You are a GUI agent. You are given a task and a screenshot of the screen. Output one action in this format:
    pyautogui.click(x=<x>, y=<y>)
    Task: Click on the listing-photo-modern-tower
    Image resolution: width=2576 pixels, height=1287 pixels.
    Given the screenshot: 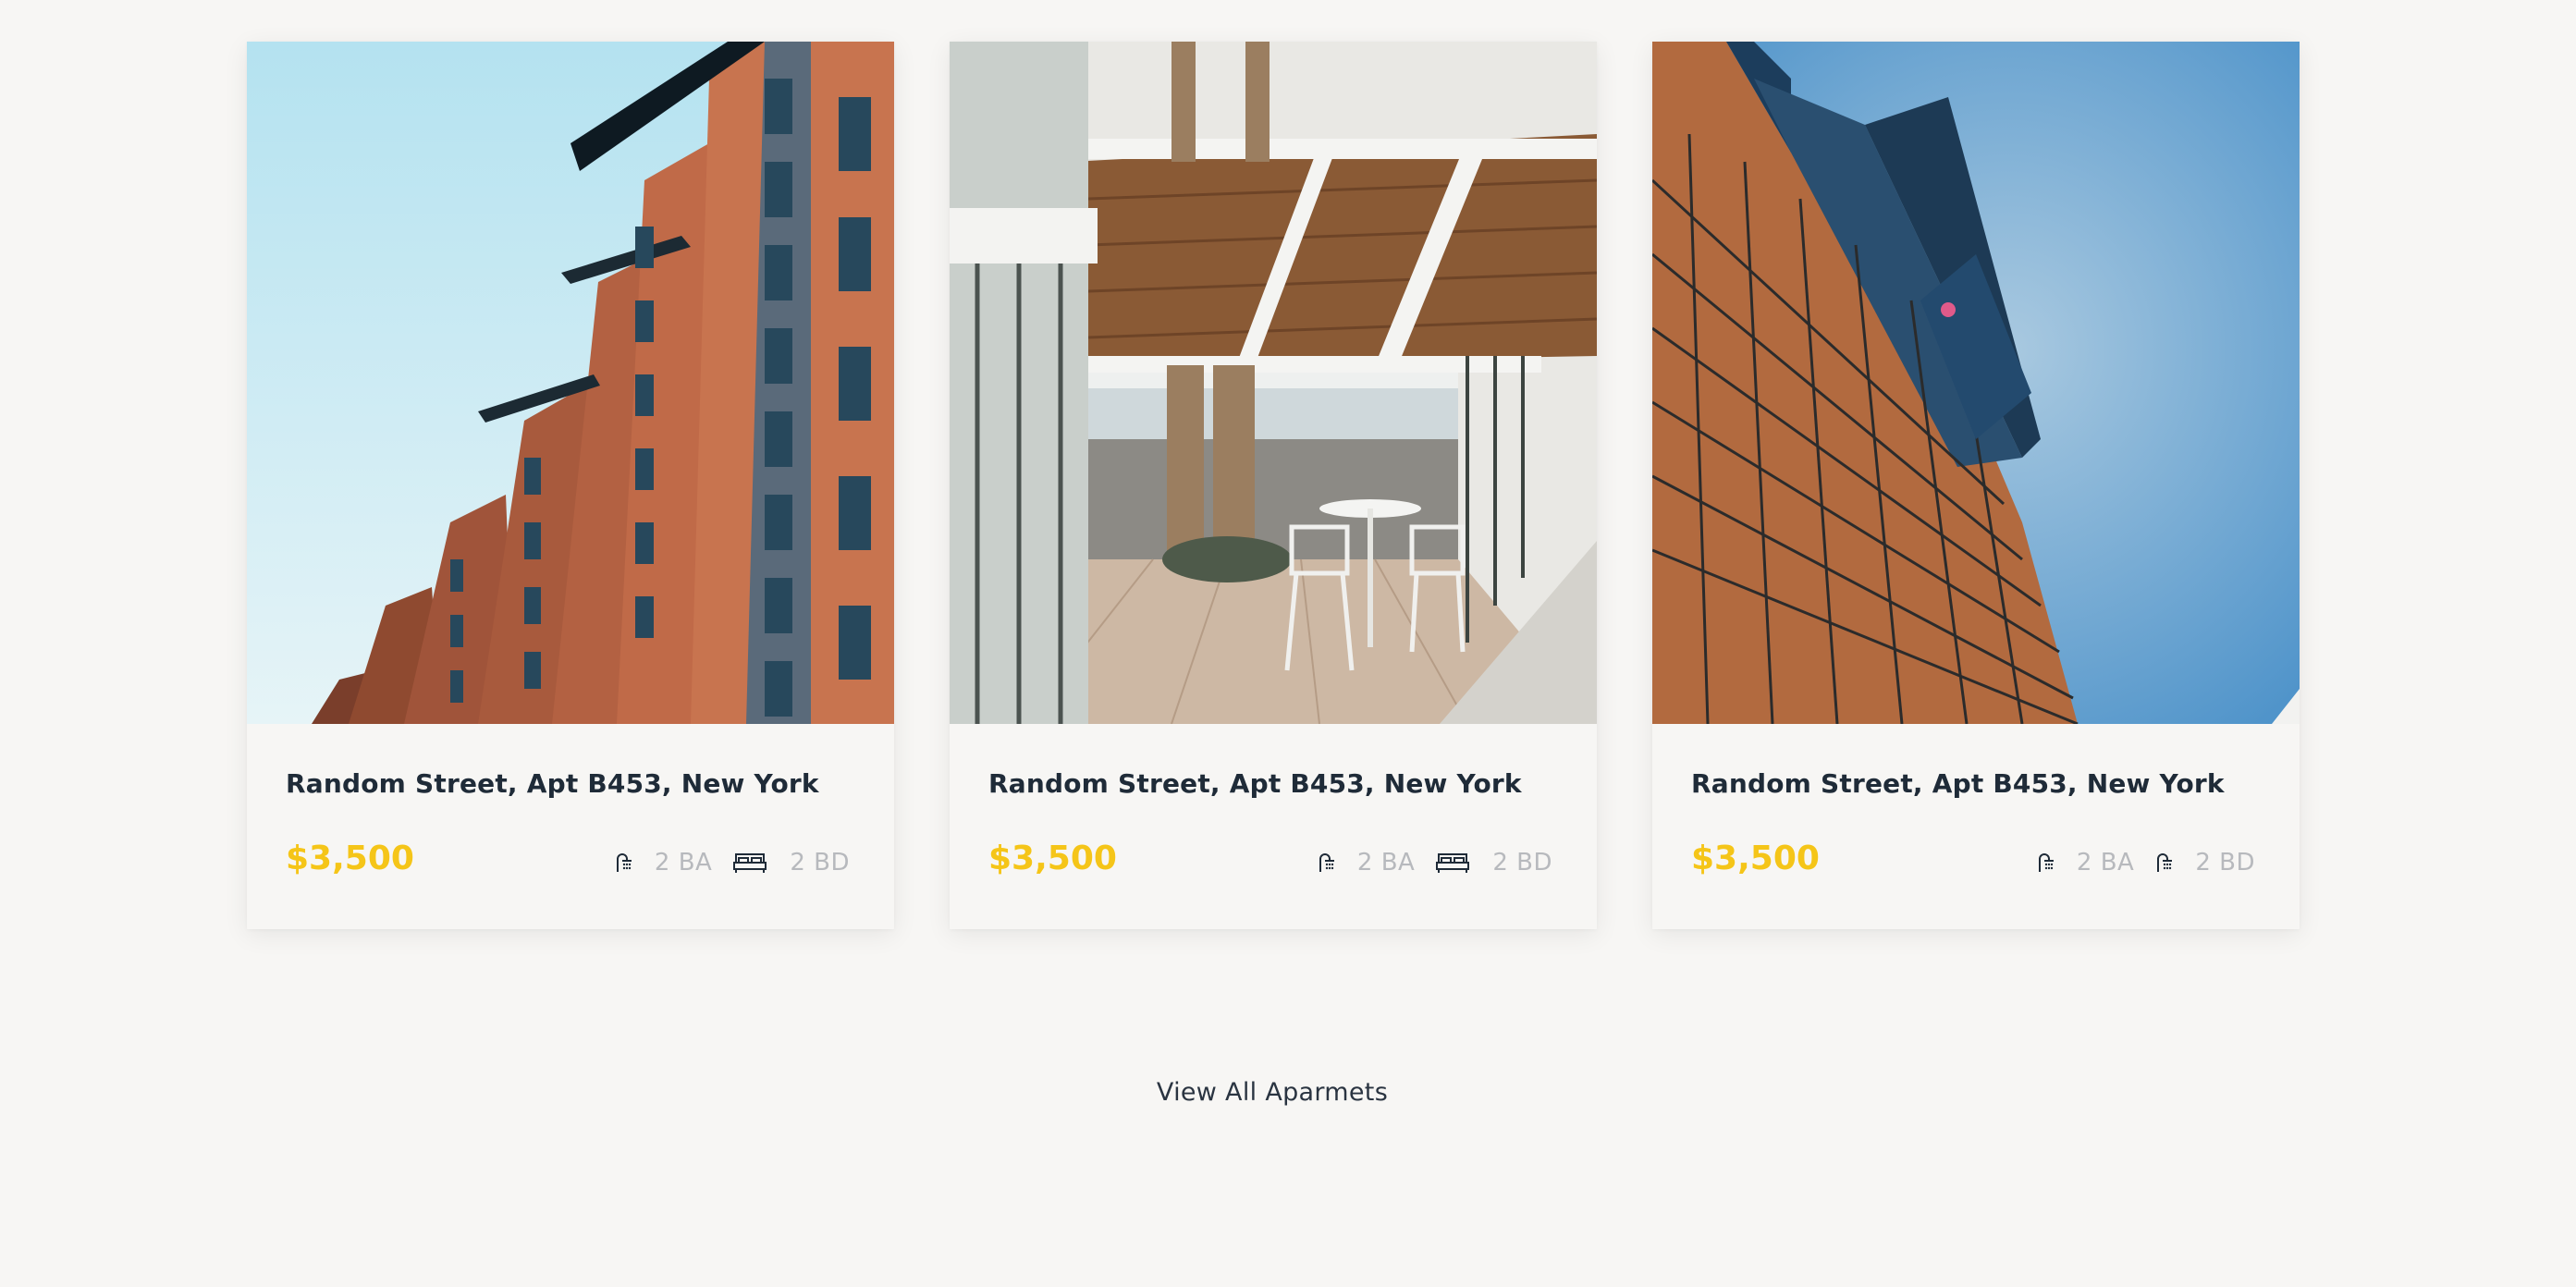 What is the action you would take?
    pyautogui.click(x=1976, y=383)
    